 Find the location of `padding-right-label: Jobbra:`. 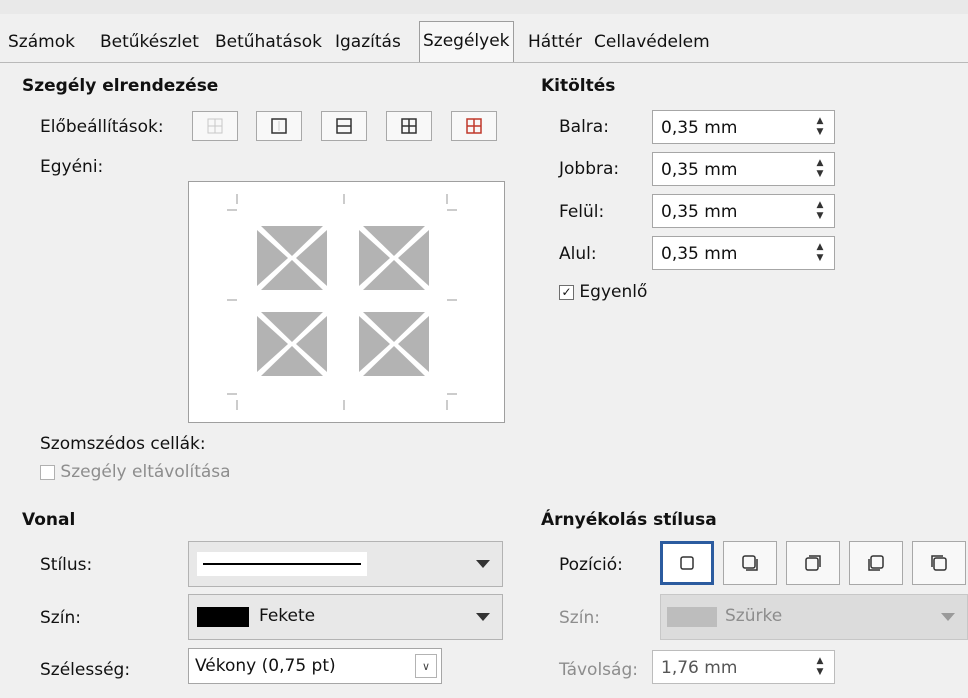

padding-right-label: Jobbra: is located at coordinates (589, 169).